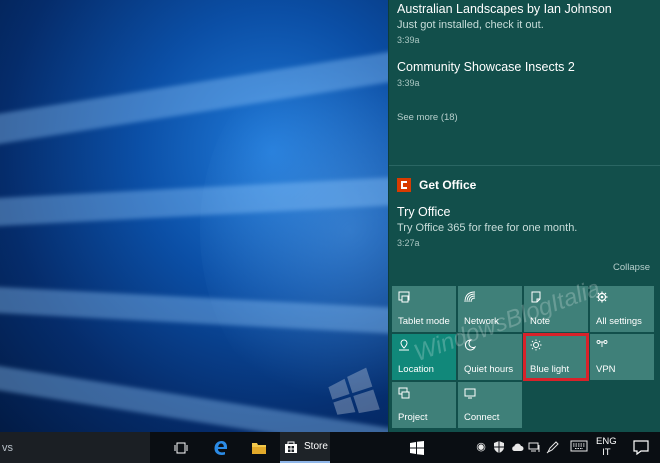 The width and height of the screenshot is (660, 463). What do you see at coordinates (556, 357) in the screenshot?
I see `quick-action-blue-light: Blue light` at bounding box center [556, 357].